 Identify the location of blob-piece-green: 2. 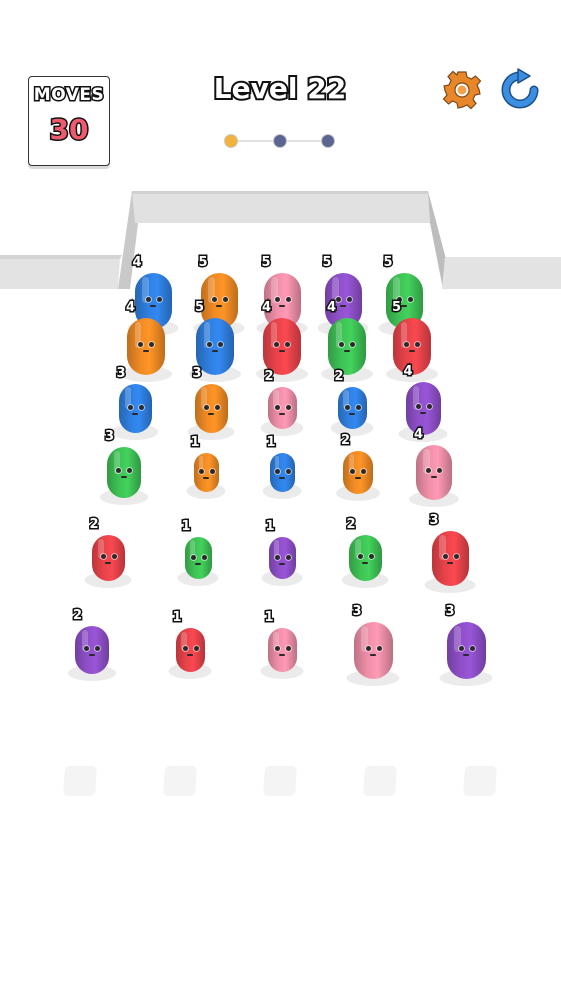
(365, 552).